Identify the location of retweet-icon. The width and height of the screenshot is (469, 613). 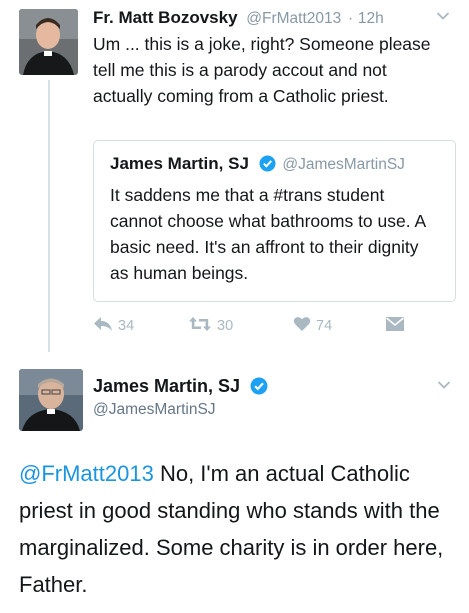
(200, 326).